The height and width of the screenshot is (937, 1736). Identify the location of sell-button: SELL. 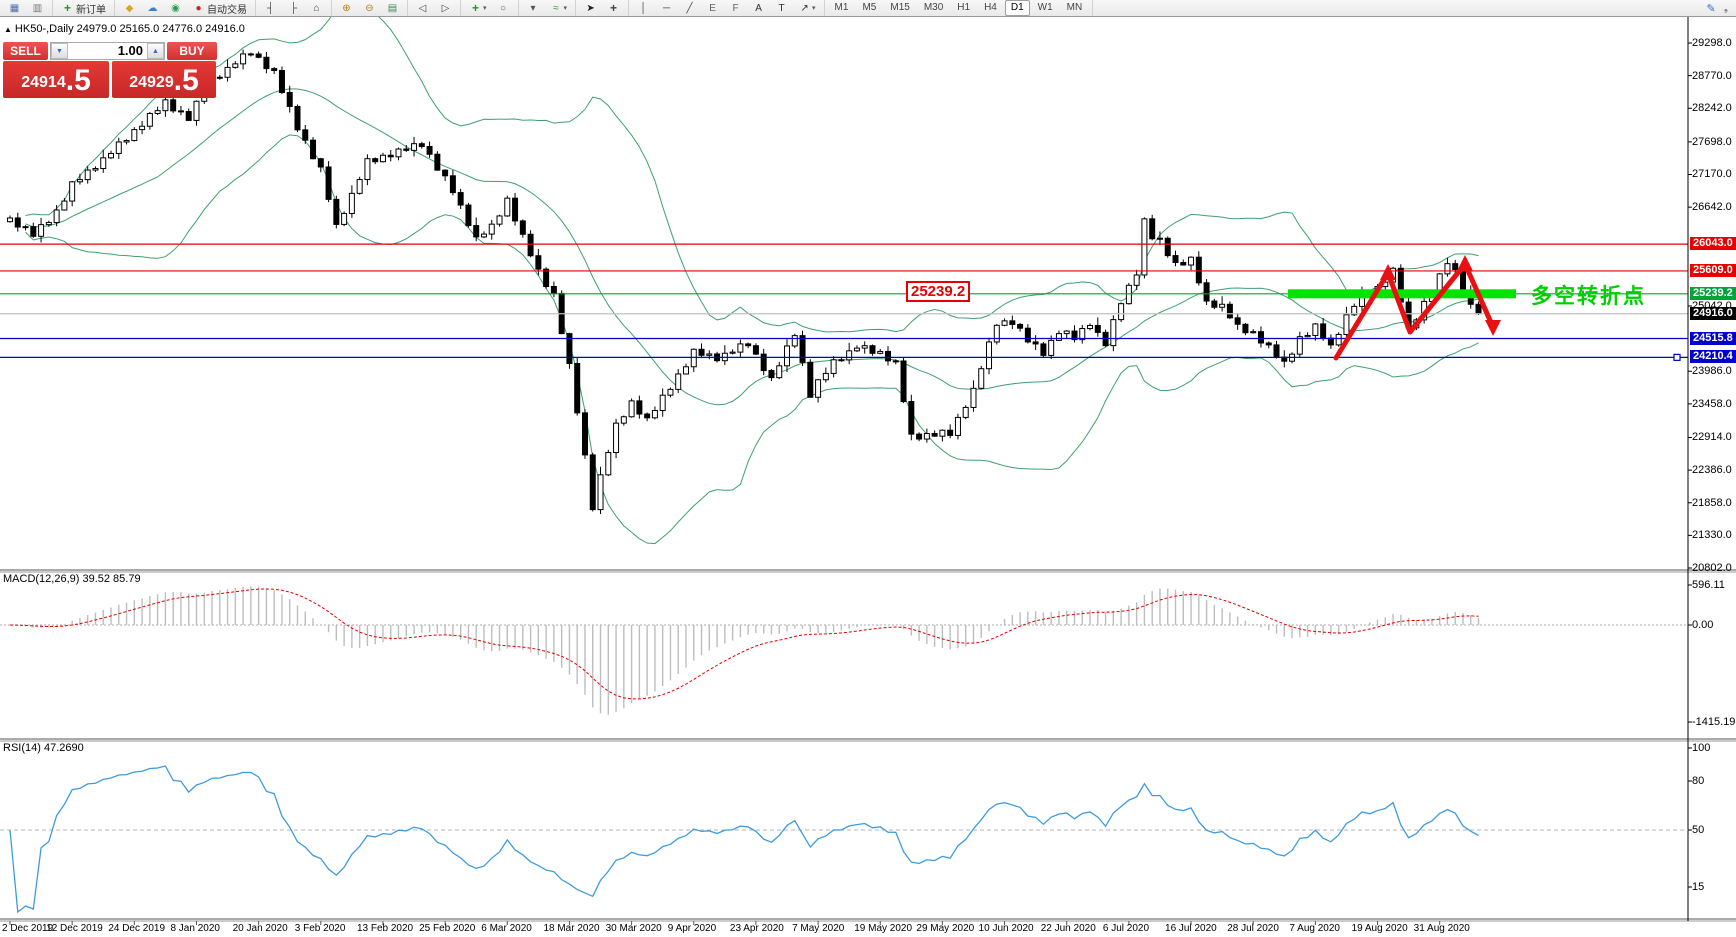
(25, 51).